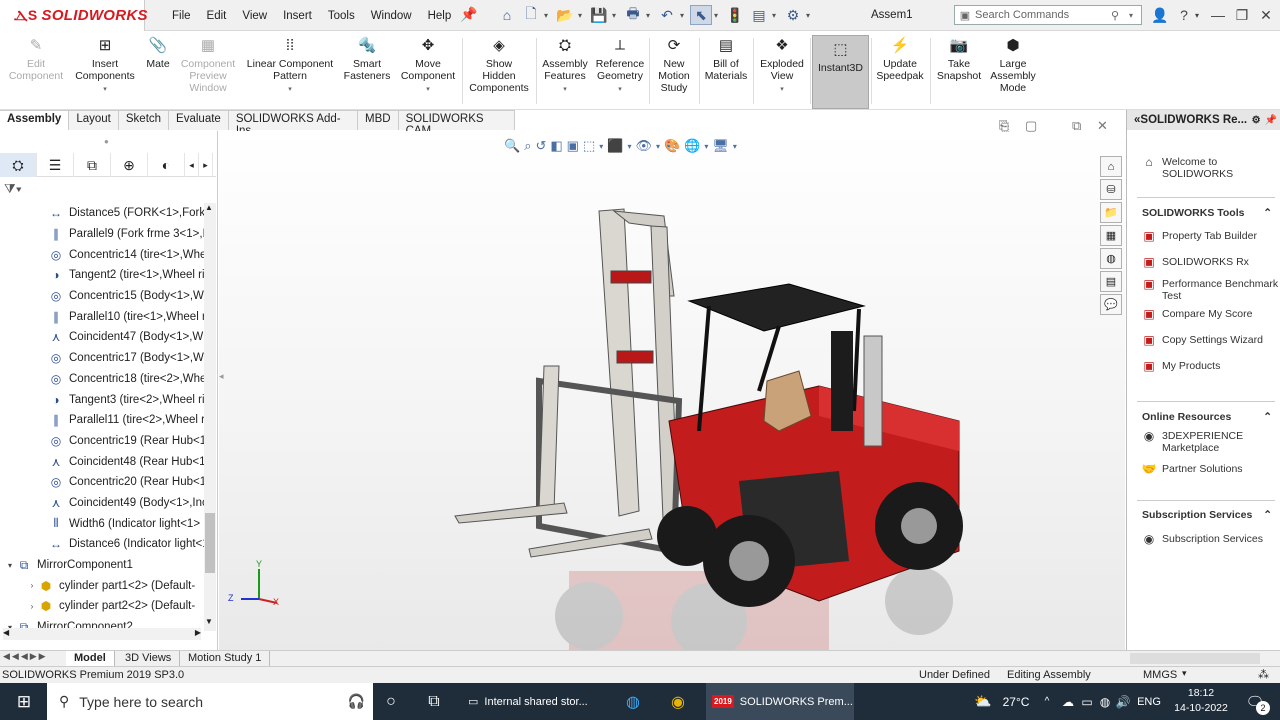 This screenshot has width=1280, height=720. I want to click on weather-icon: ⛅, so click(983, 701).